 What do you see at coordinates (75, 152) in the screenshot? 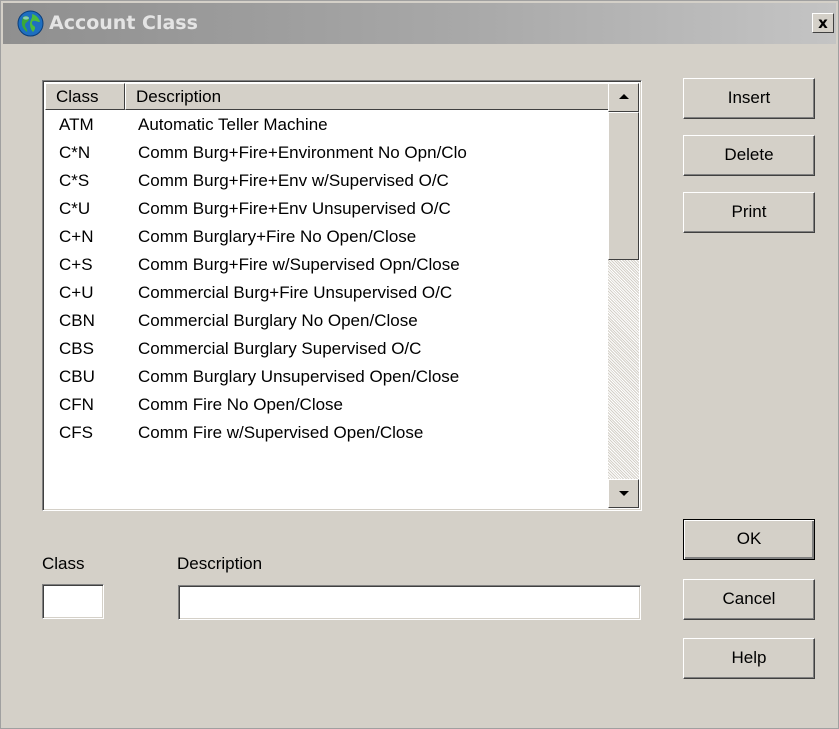
I see `row-class-cell: C*N` at bounding box center [75, 152].